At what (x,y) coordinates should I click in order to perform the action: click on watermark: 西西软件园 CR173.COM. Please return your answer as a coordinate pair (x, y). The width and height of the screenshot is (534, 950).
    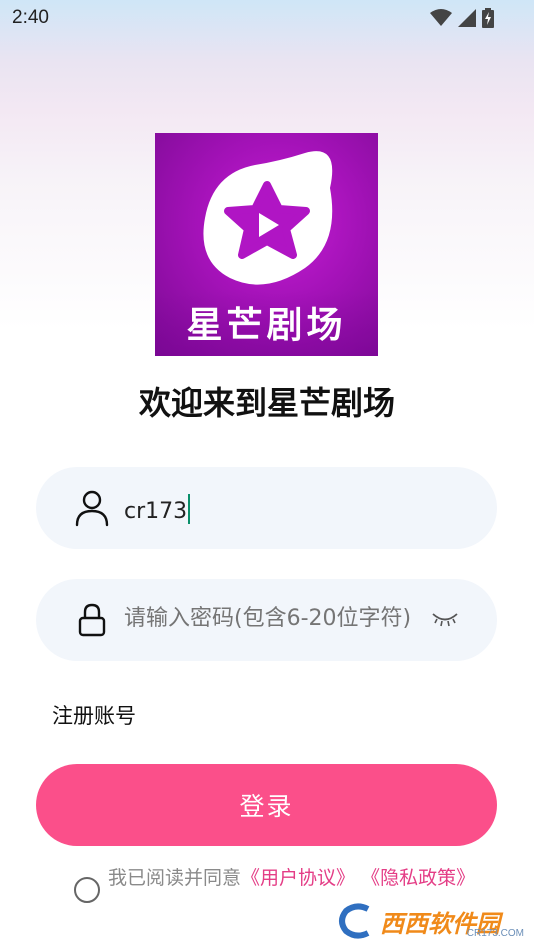
    Looking at the image, I should click on (435, 921).